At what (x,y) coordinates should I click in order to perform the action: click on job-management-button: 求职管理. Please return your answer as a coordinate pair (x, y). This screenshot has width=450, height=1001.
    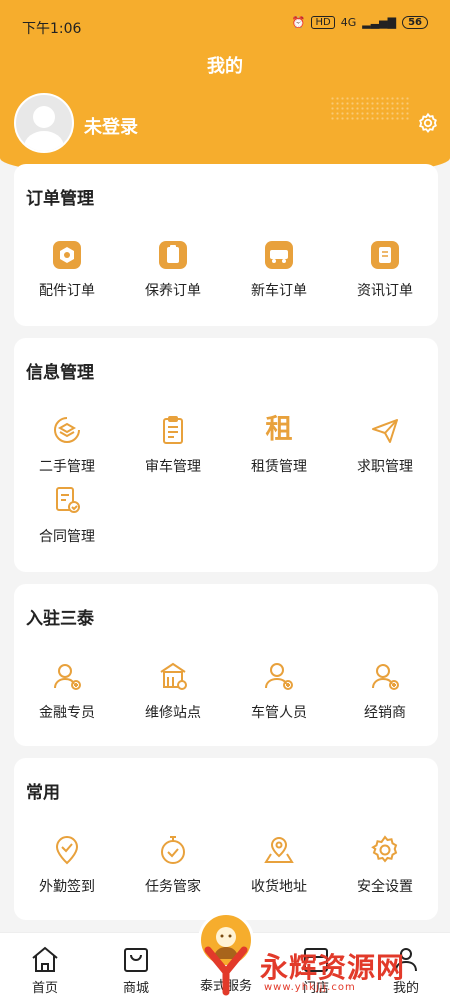
    Looking at the image, I should click on (385, 445).